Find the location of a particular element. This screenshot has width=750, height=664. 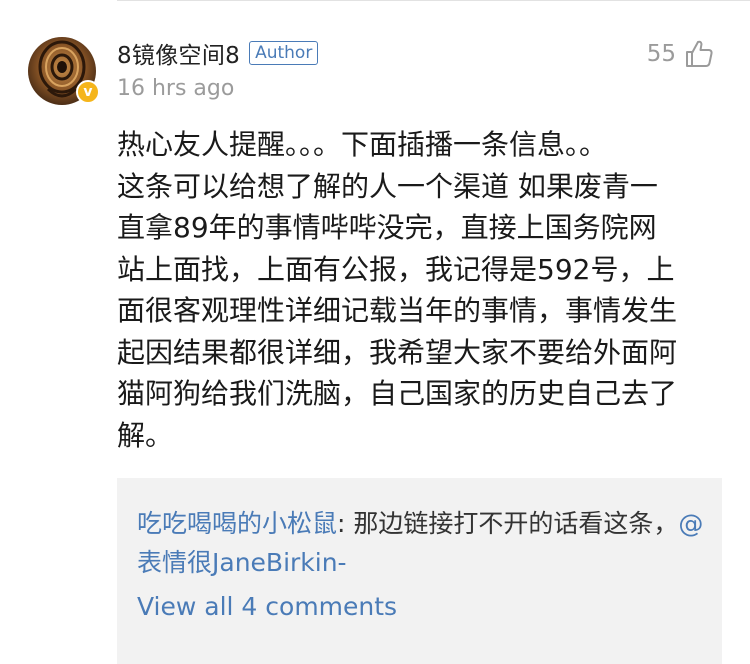

view-all-comments-link: View all 4 comments is located at coordinates (267, 606).